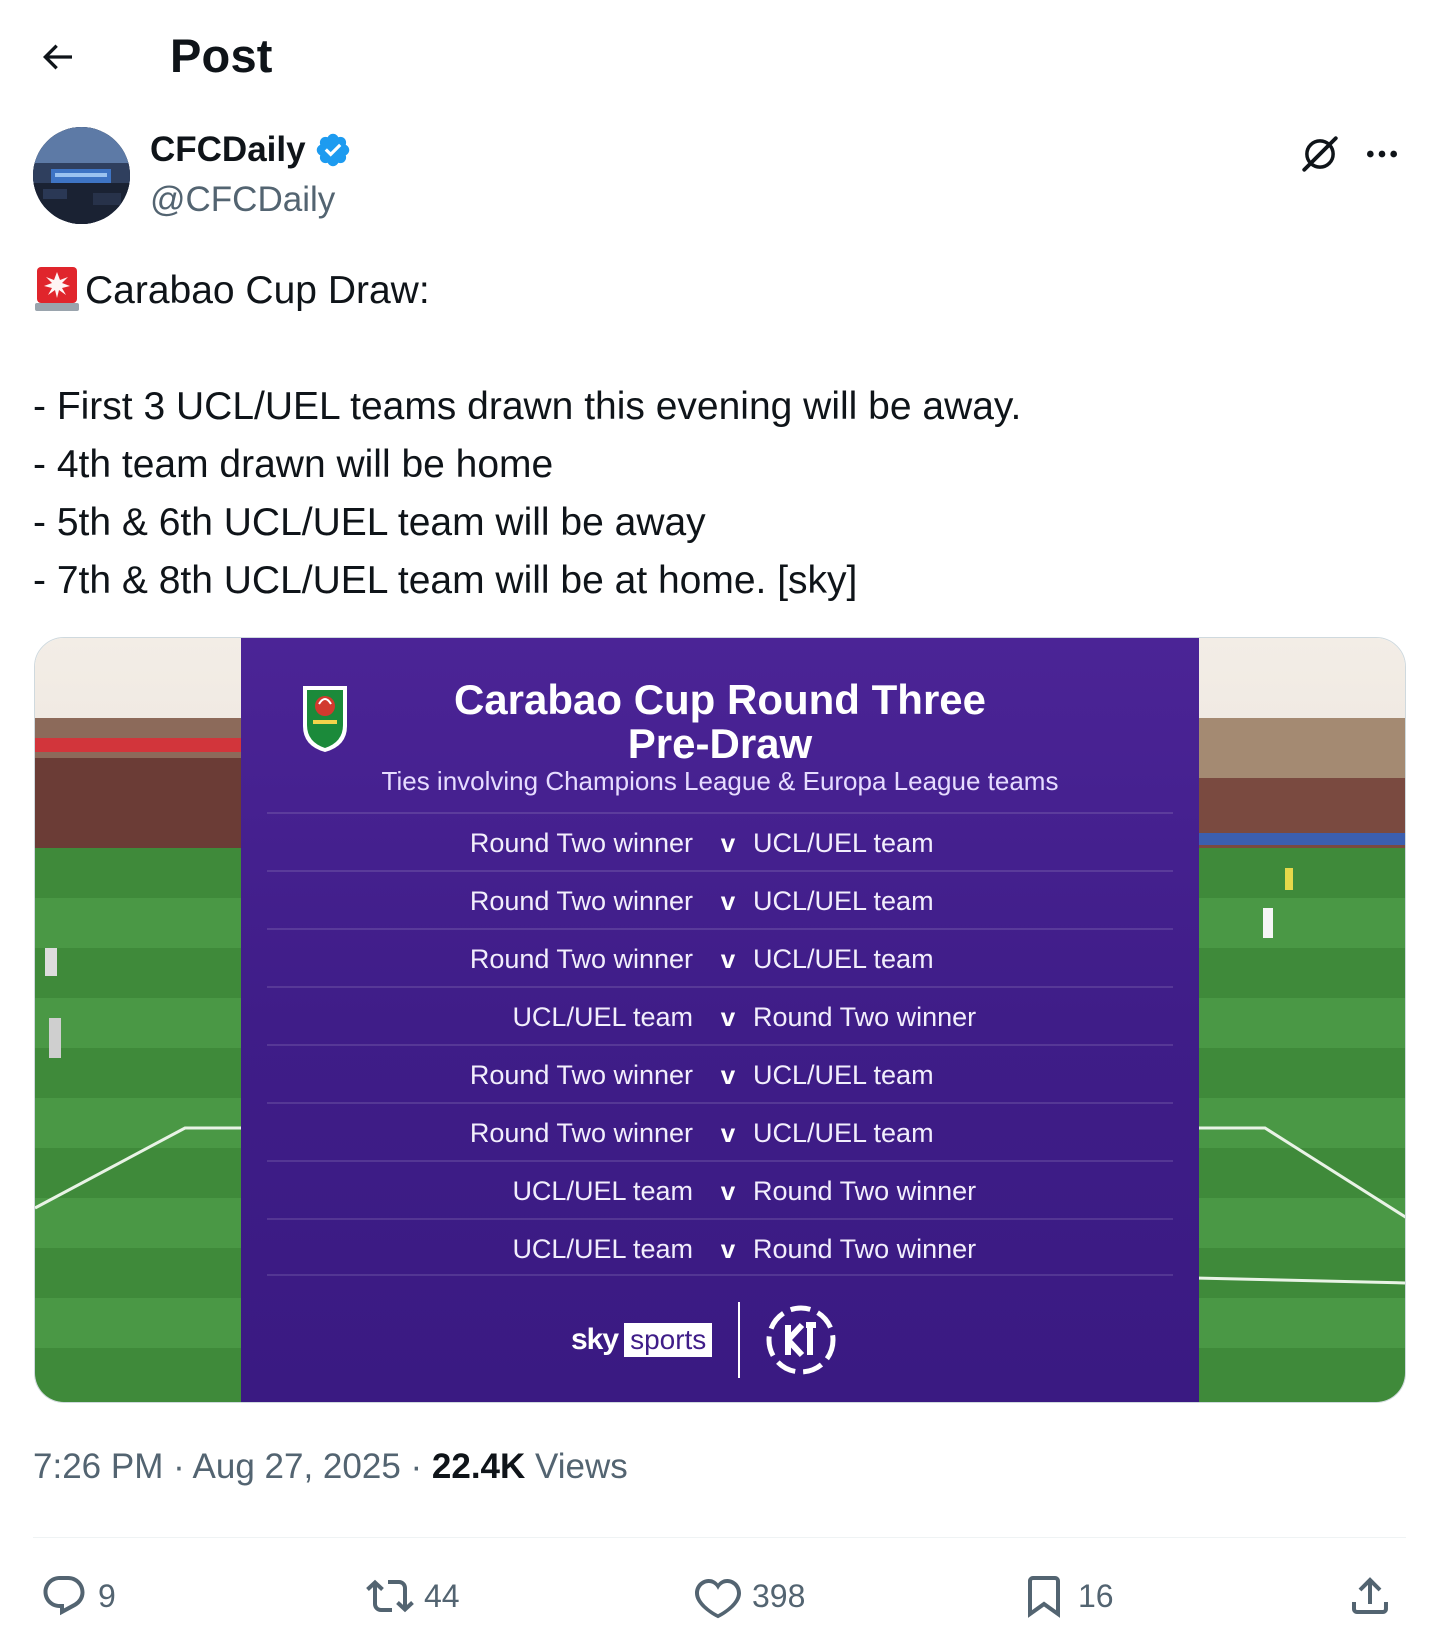 This screenshot has width=1440, height=1651. Describe the element at coordinates (221, 55) in the screenshot. I see `page-title: Post` at that location.